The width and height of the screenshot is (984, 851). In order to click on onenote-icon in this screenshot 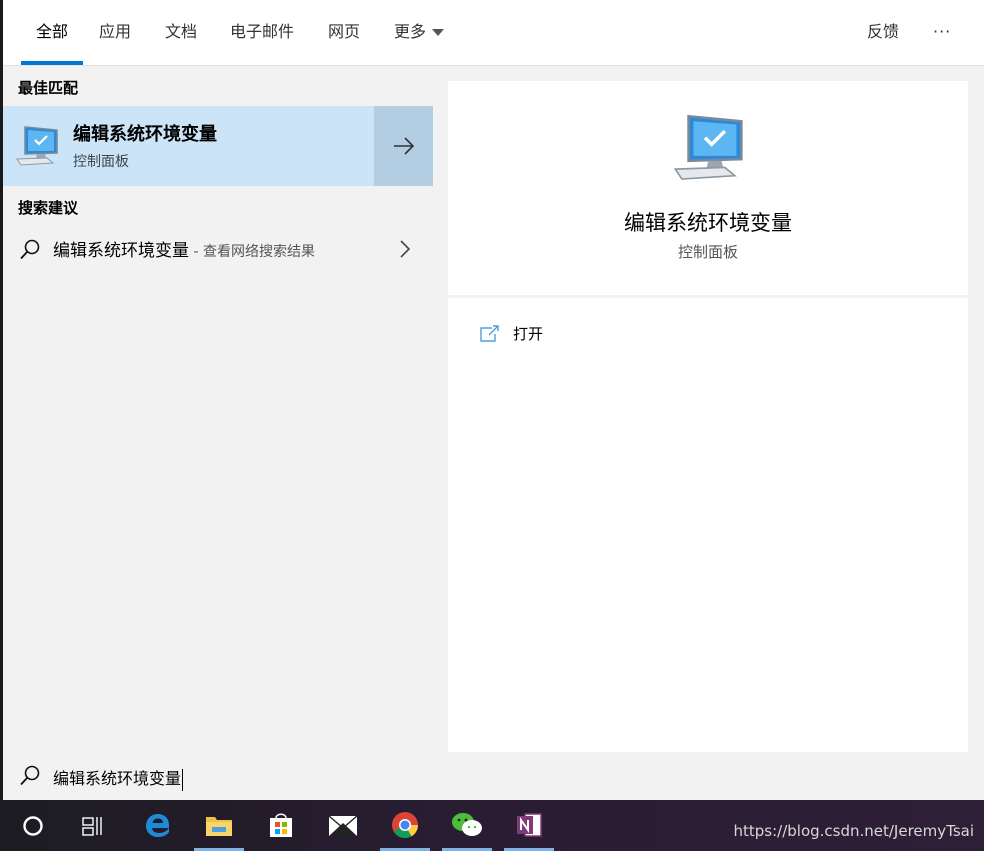, I will do `click(529, 825)`.